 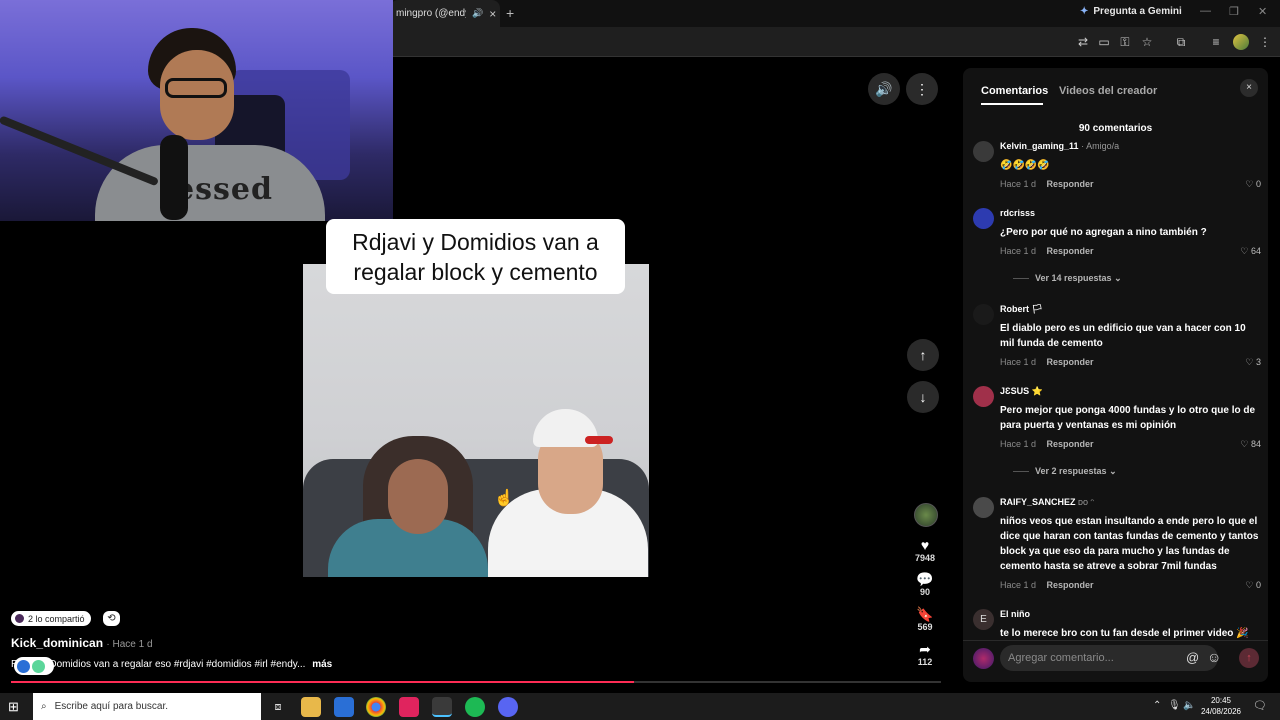 I want to click on minimize-icon: —, so click(x=1205, y=11).